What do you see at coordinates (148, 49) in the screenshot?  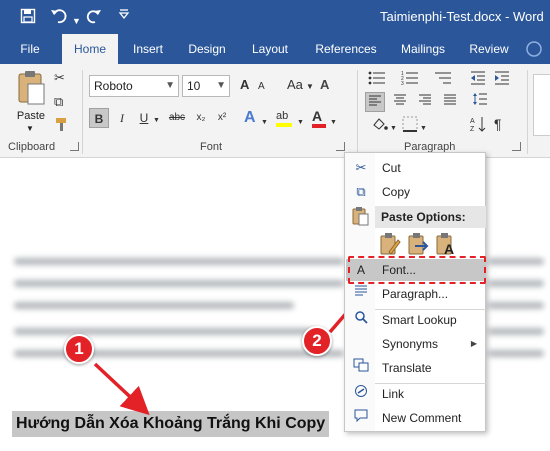 I see `tab-insert: Insert` at bounding box center [148, 49].